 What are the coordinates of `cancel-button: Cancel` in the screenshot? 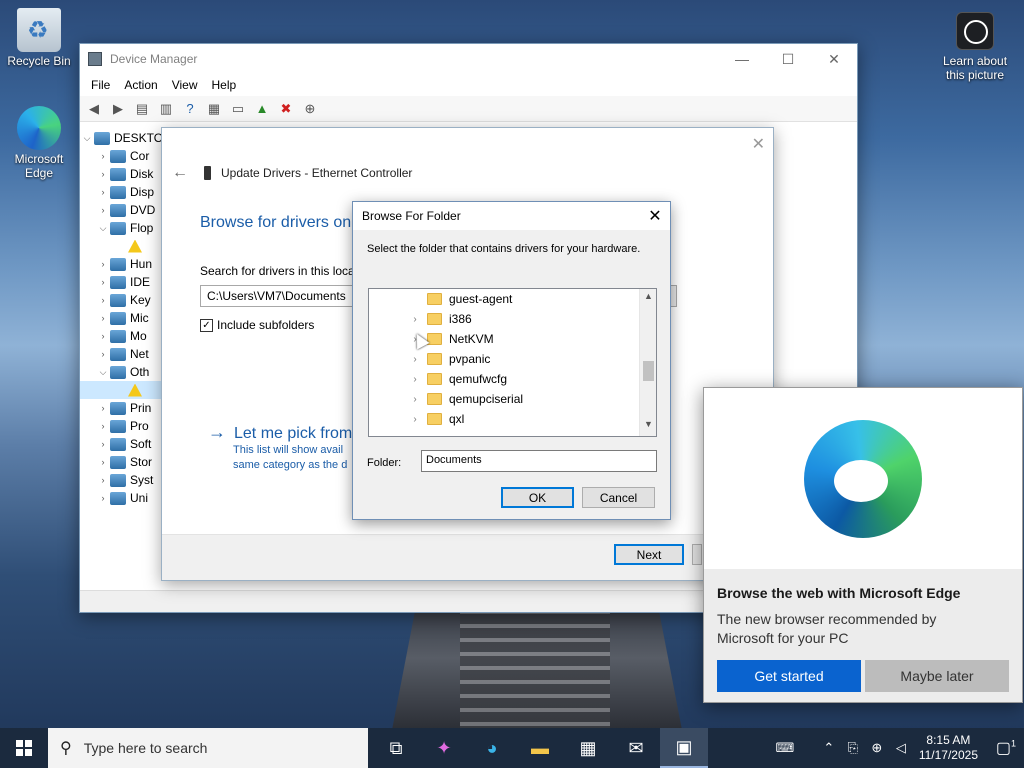 It's located at (618, 497).